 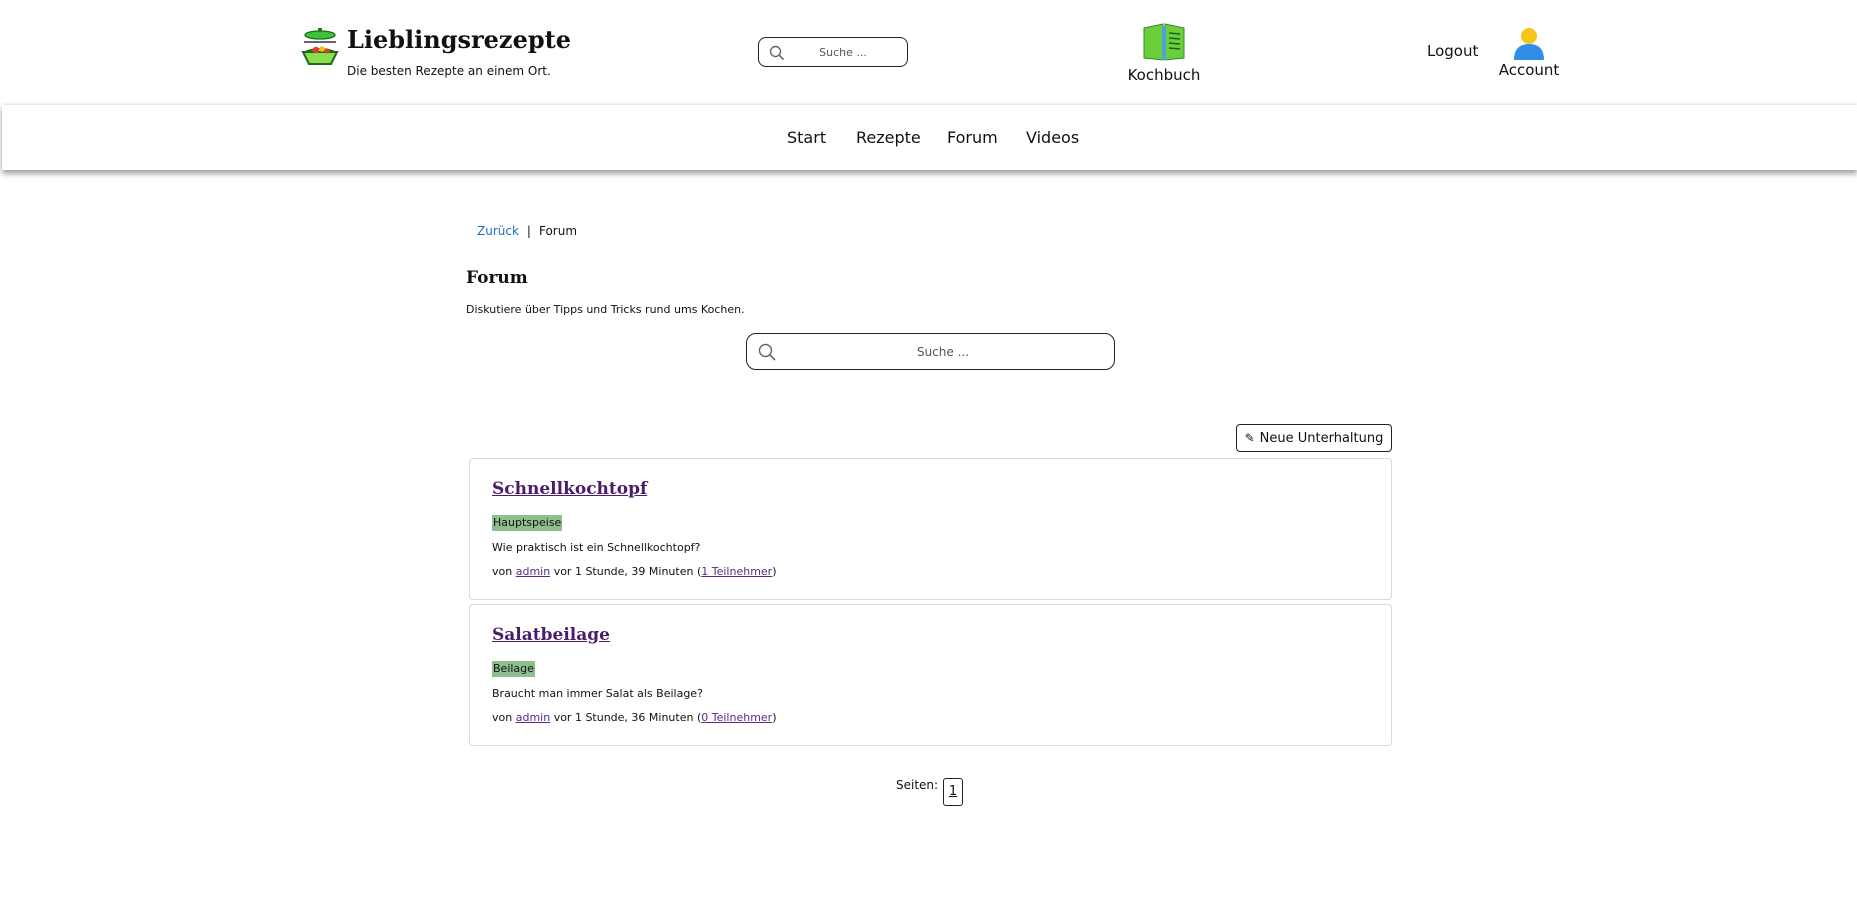 I want to click on thread-title-link: Salatbeilage, so click(x=551, y=635).